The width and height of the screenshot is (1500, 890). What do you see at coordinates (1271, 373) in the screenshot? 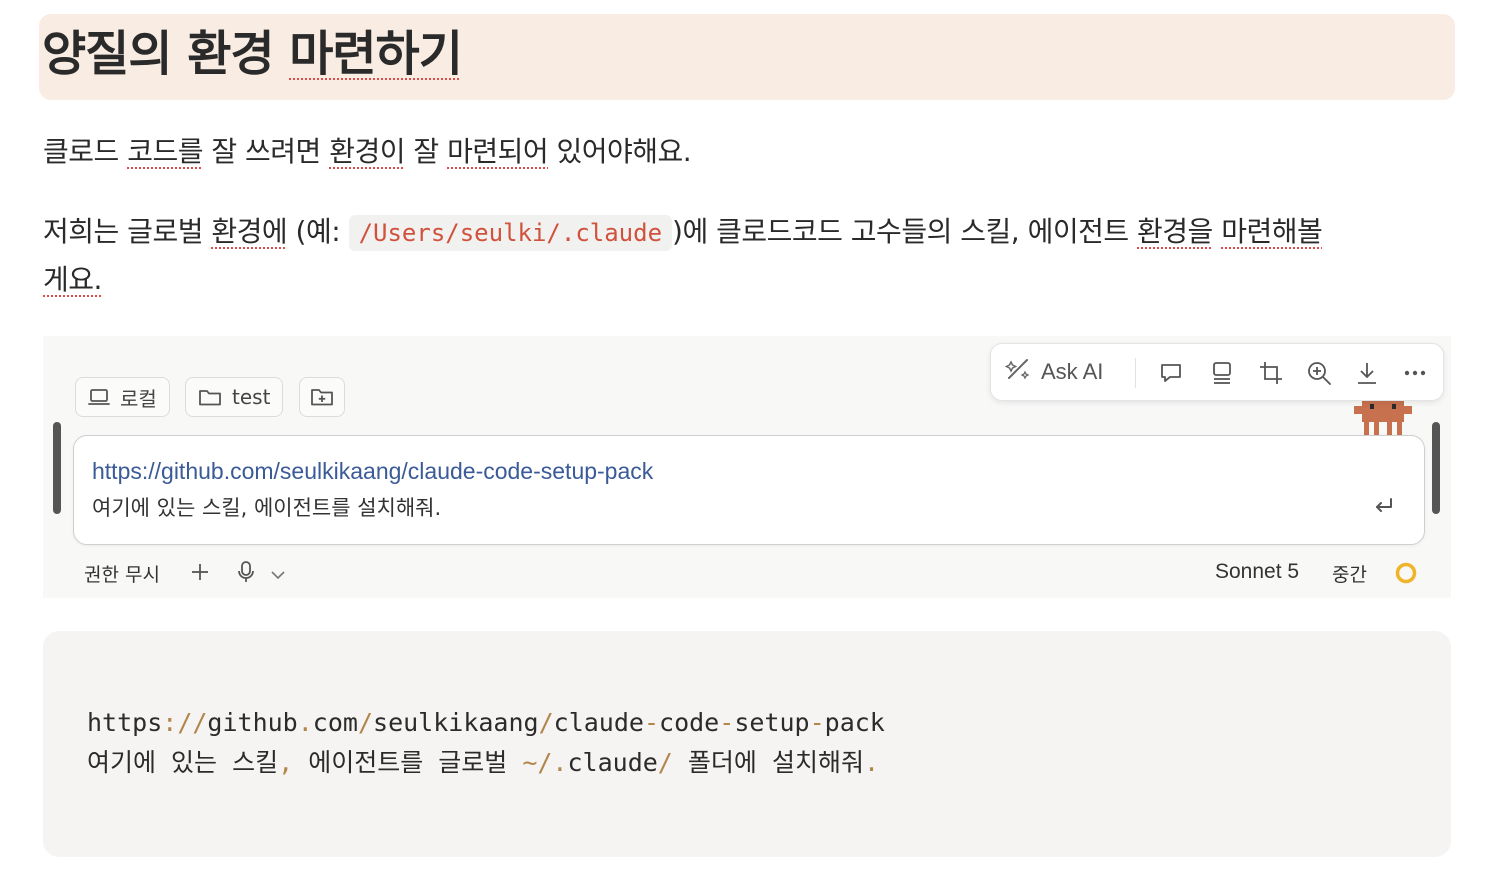
I see `crop-icon` at bounding box center [1271, 373].